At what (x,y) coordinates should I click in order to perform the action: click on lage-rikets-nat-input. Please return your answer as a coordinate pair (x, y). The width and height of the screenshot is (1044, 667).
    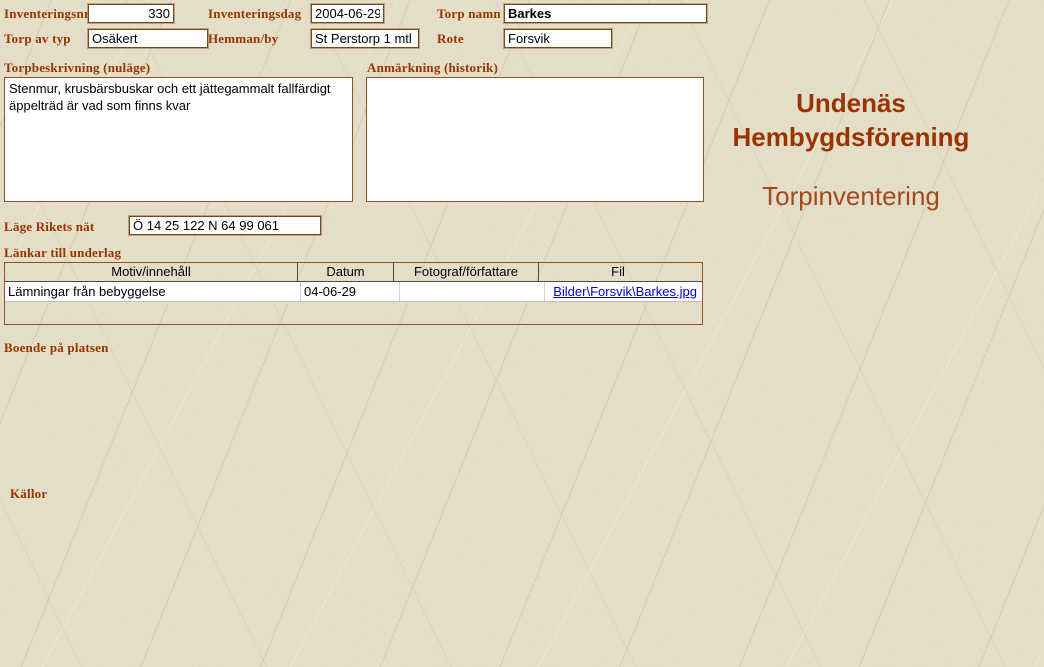
    Looking at the image, I should click on (225, 225).